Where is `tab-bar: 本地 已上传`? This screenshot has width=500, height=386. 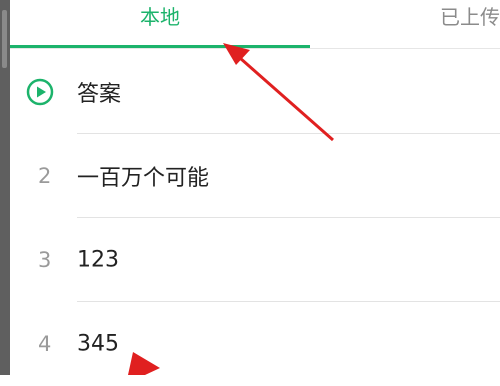
tab-bar: 本地 已上传 is located at coordinates (255, 24).